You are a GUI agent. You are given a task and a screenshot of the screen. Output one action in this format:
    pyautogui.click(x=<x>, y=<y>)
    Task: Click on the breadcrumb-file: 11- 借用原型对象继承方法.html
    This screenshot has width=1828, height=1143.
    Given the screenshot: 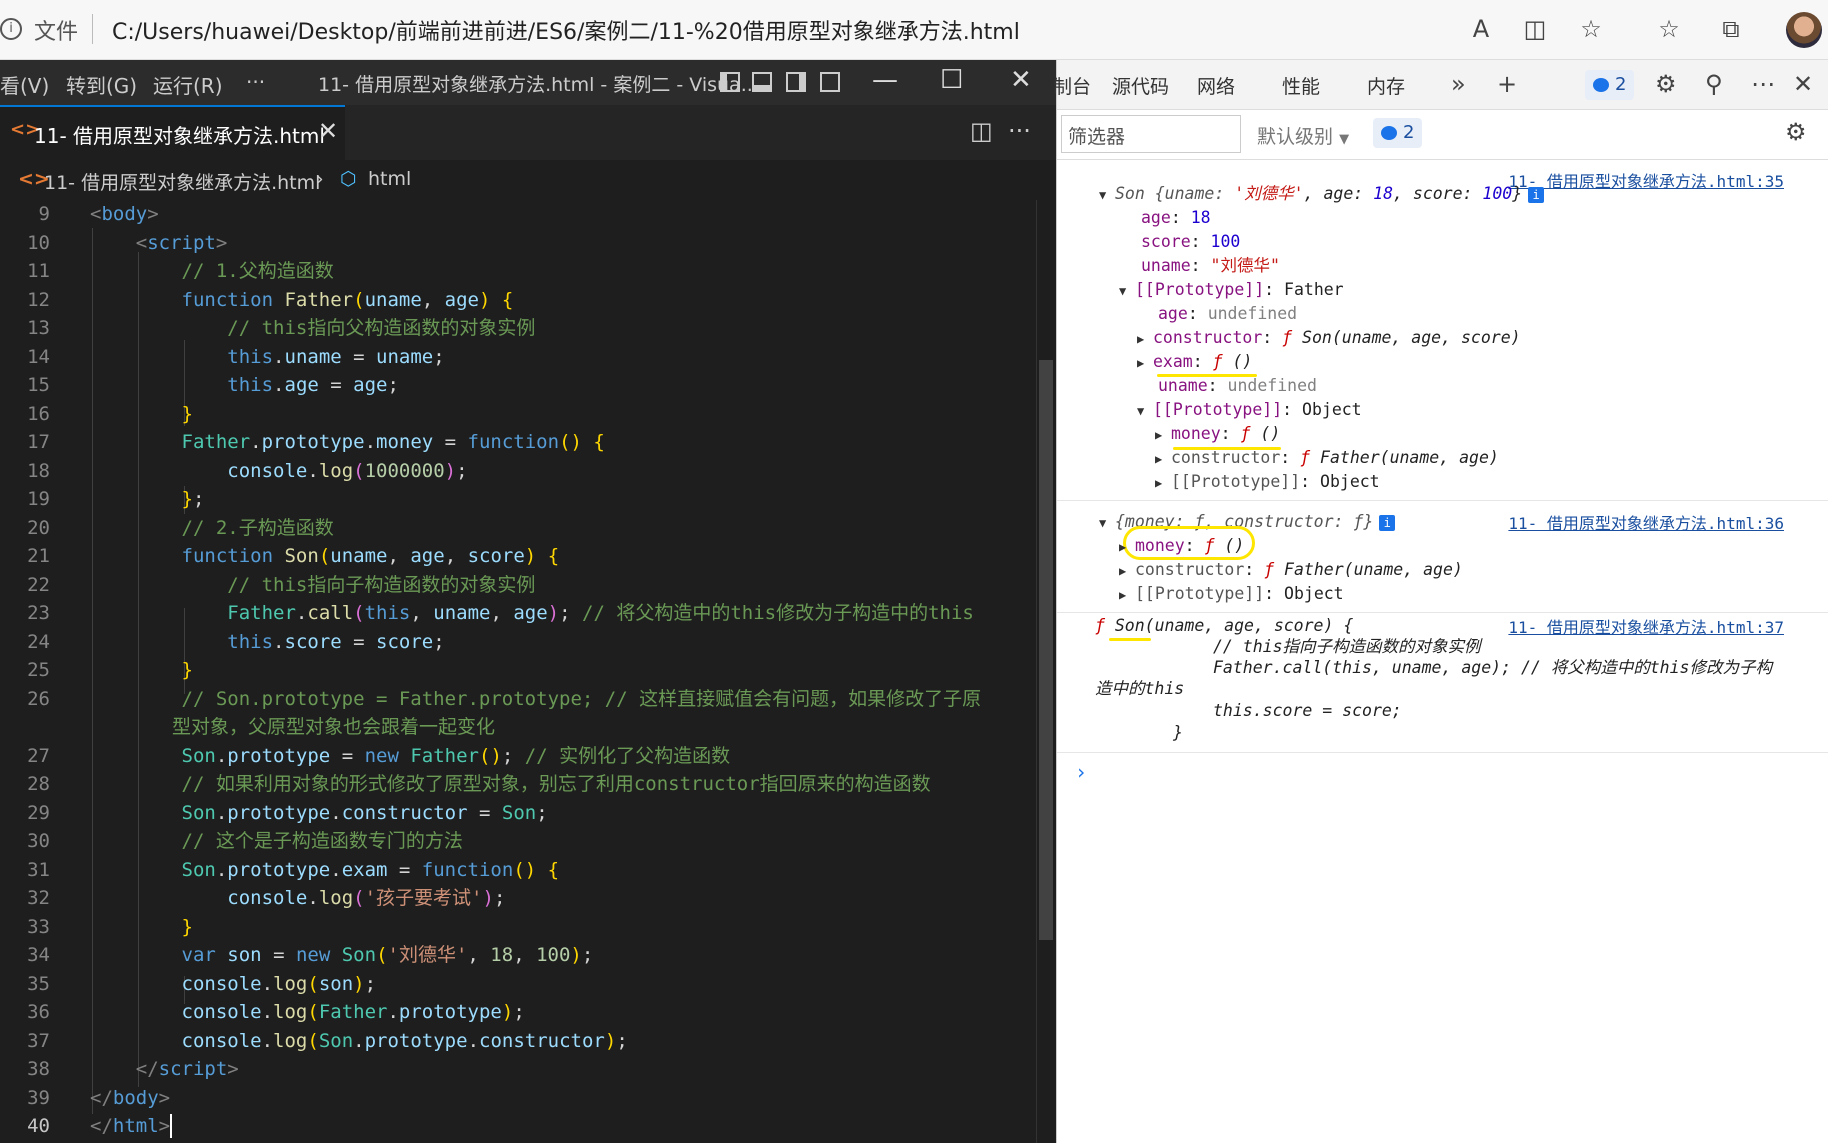 What is the action you would take?
    pyautogui.click(x=182, y=181)
    